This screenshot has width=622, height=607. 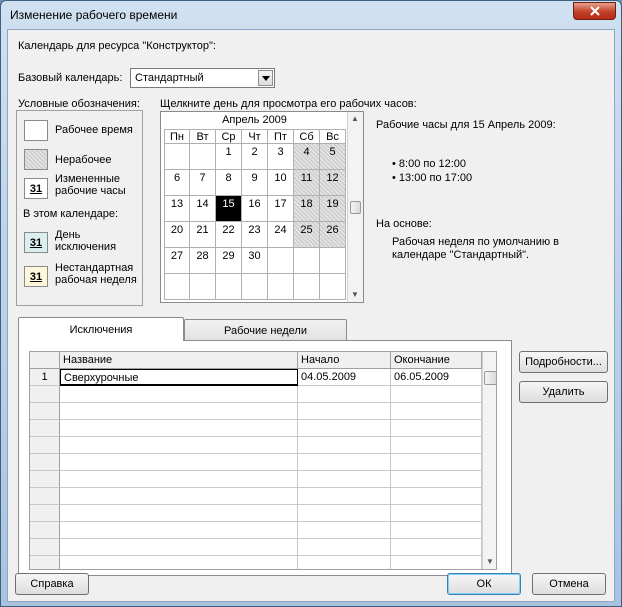 I want to click on calendar-day: 23, so click(x=255, y=235).